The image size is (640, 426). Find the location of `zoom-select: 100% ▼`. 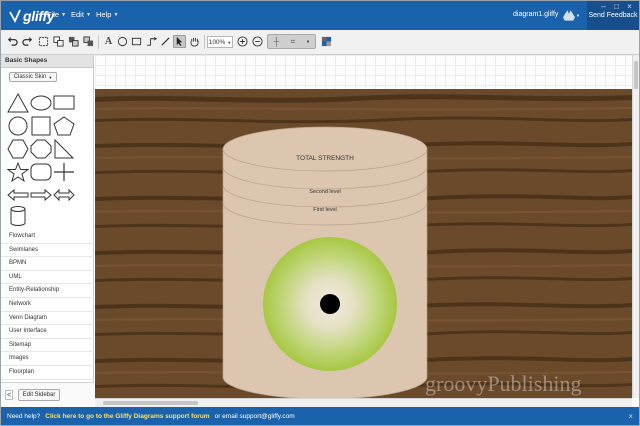

zoom-select: 100% ▼ is located at coordinates (220, 42).